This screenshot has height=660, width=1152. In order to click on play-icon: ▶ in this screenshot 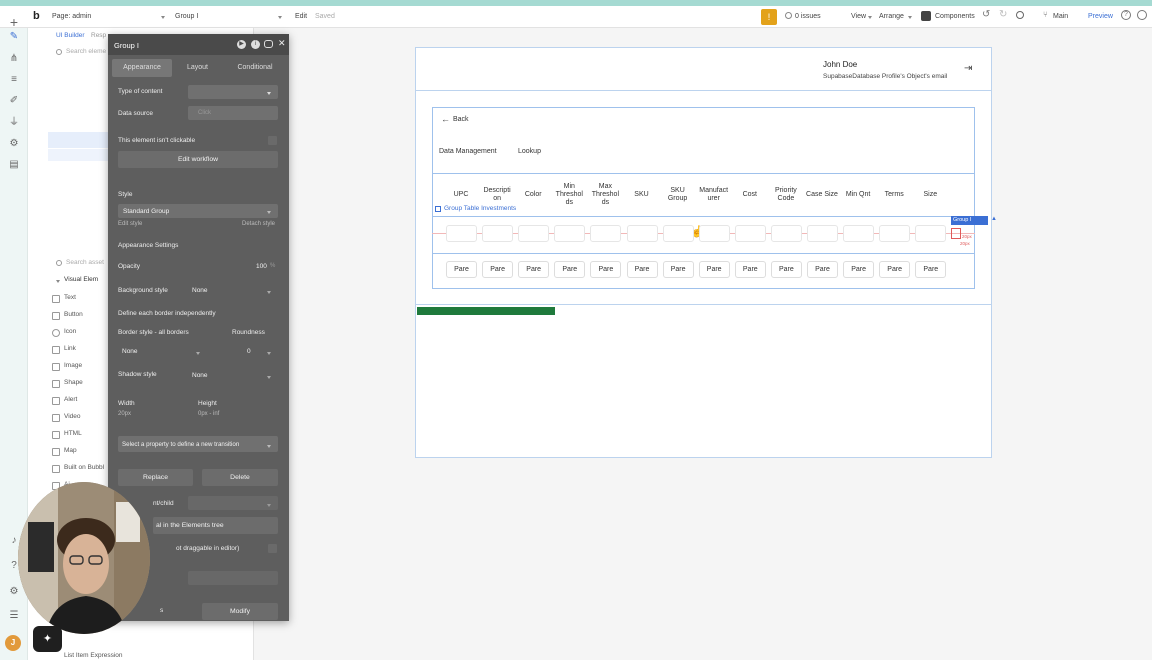, I will do `click(241, 44)`.